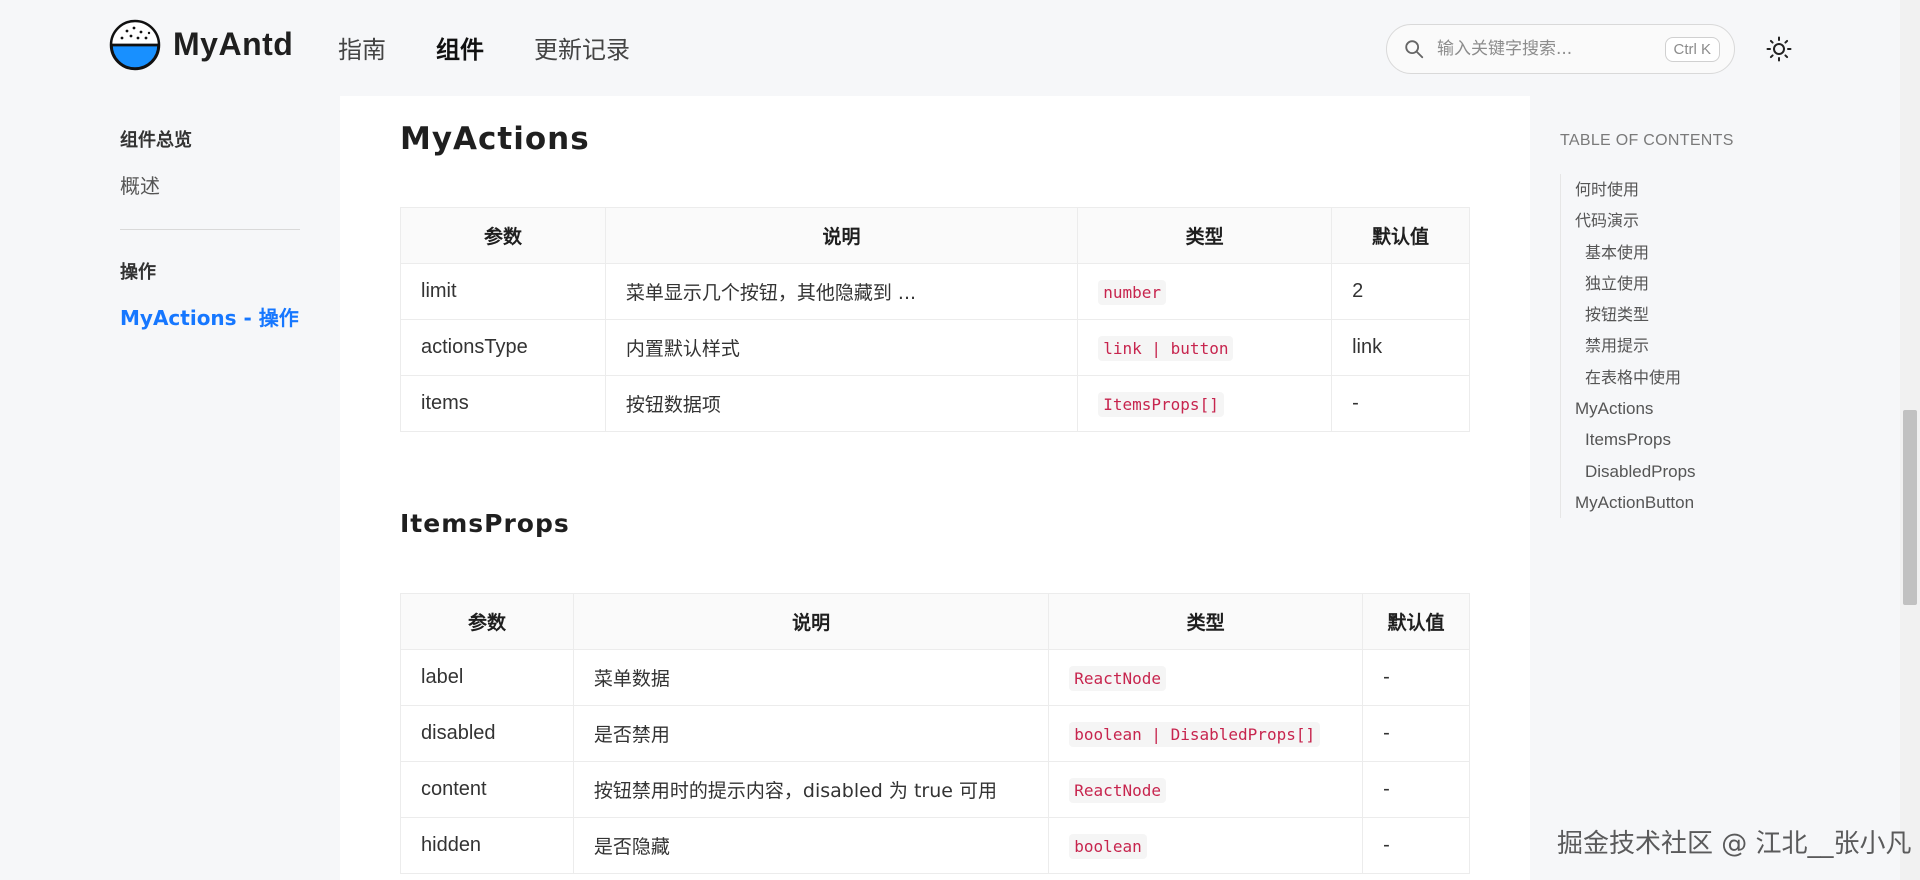 The image size is (1920, 880). I want to click on left-sidebar: 组件总览 概述 操作 MyActions - 操作, so click(210, 228).